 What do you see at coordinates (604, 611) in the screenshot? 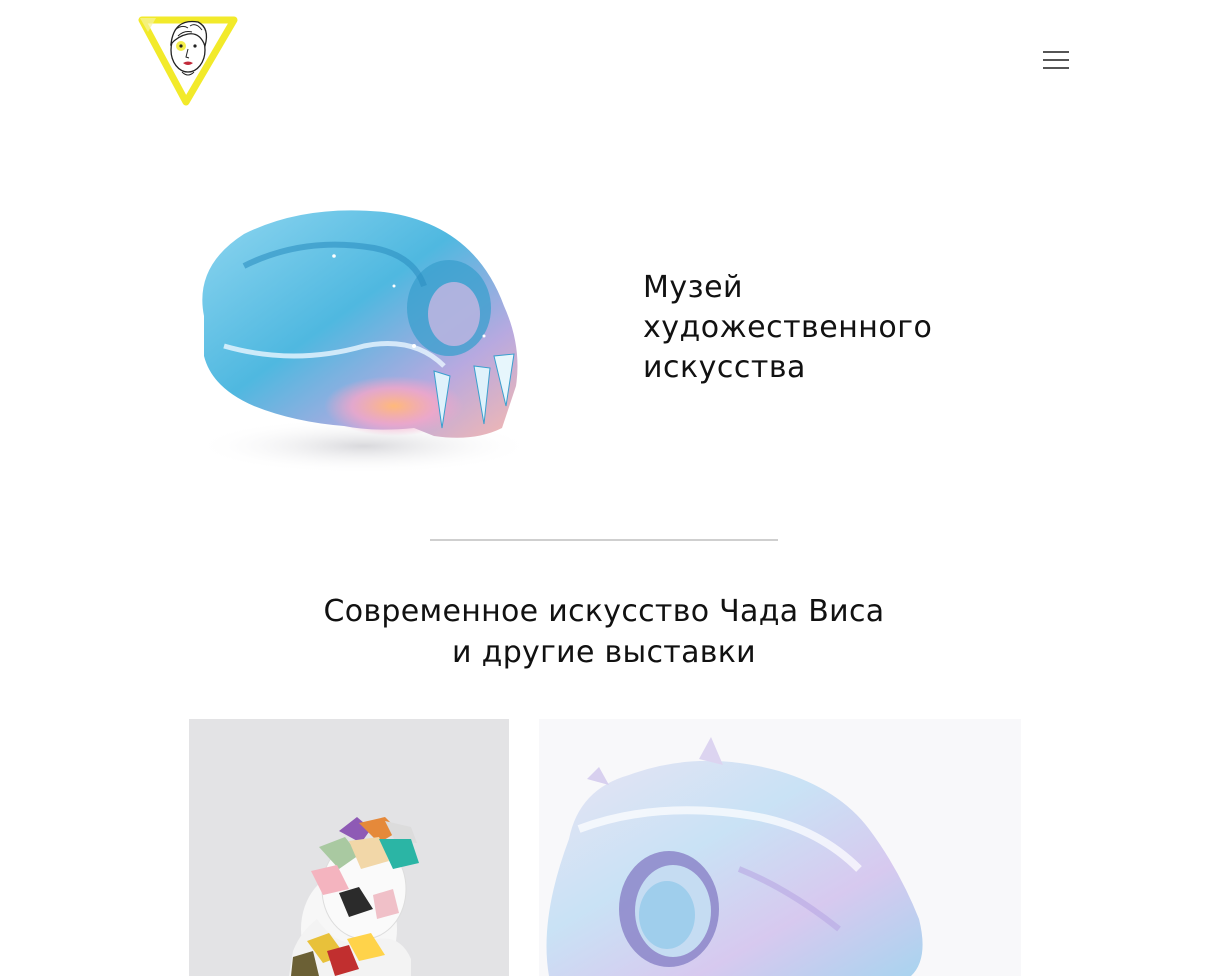
I see `section-title-line1: Современное искусство Чада Виса` at bounding box center [604, 611].